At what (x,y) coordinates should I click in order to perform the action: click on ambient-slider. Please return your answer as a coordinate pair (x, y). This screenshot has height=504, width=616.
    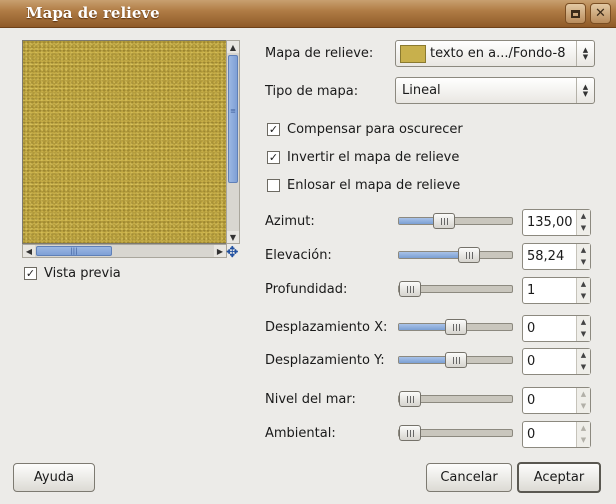
    Looking at the image, I should click on (455, 433).